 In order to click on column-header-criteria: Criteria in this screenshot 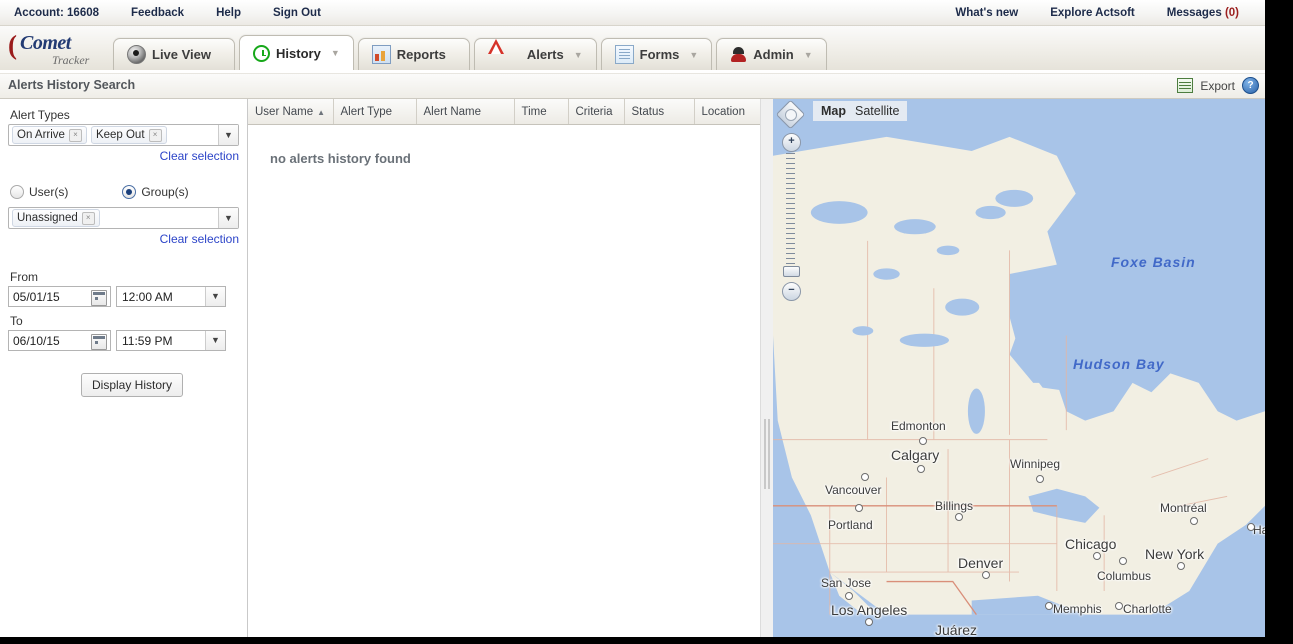, I will do `click(596, 112)`.